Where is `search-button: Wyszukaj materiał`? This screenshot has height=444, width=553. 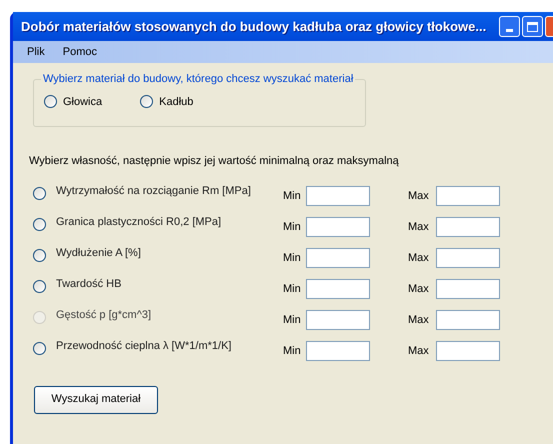 search-button: Wyszukaj materiał is located at coordinates (96, 400).